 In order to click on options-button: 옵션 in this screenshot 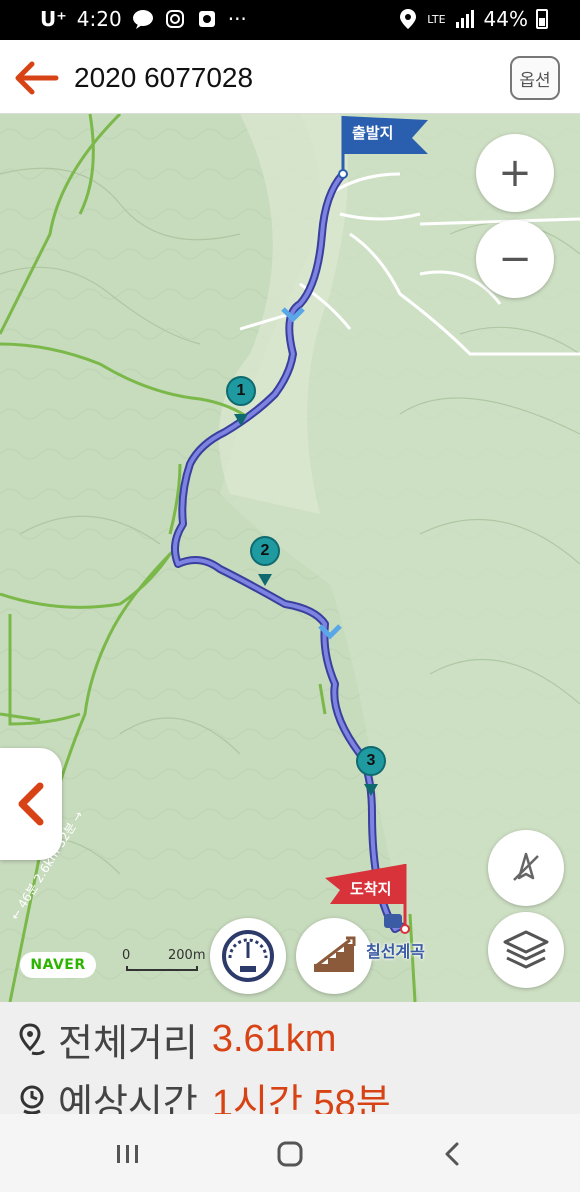, I will do `click(535, 78)`.